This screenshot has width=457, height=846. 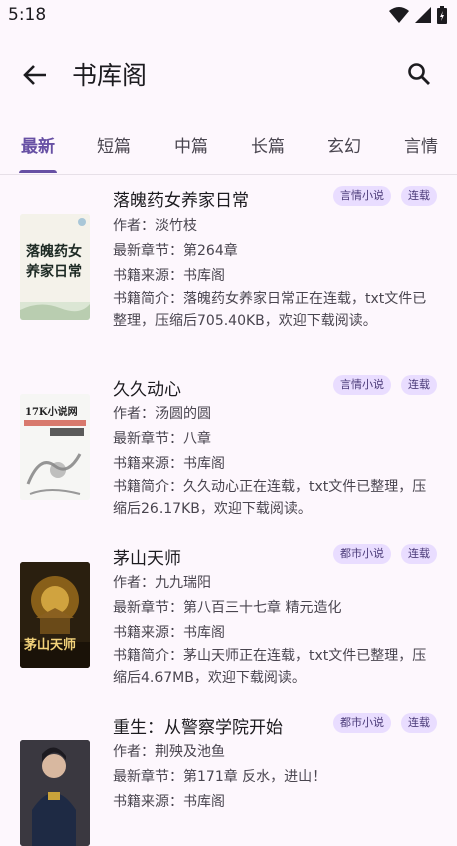 What do you see at coordinates (197, 439) in the screenshot?
I see `chapter-value: 八章` at bounding box center [197, 439].